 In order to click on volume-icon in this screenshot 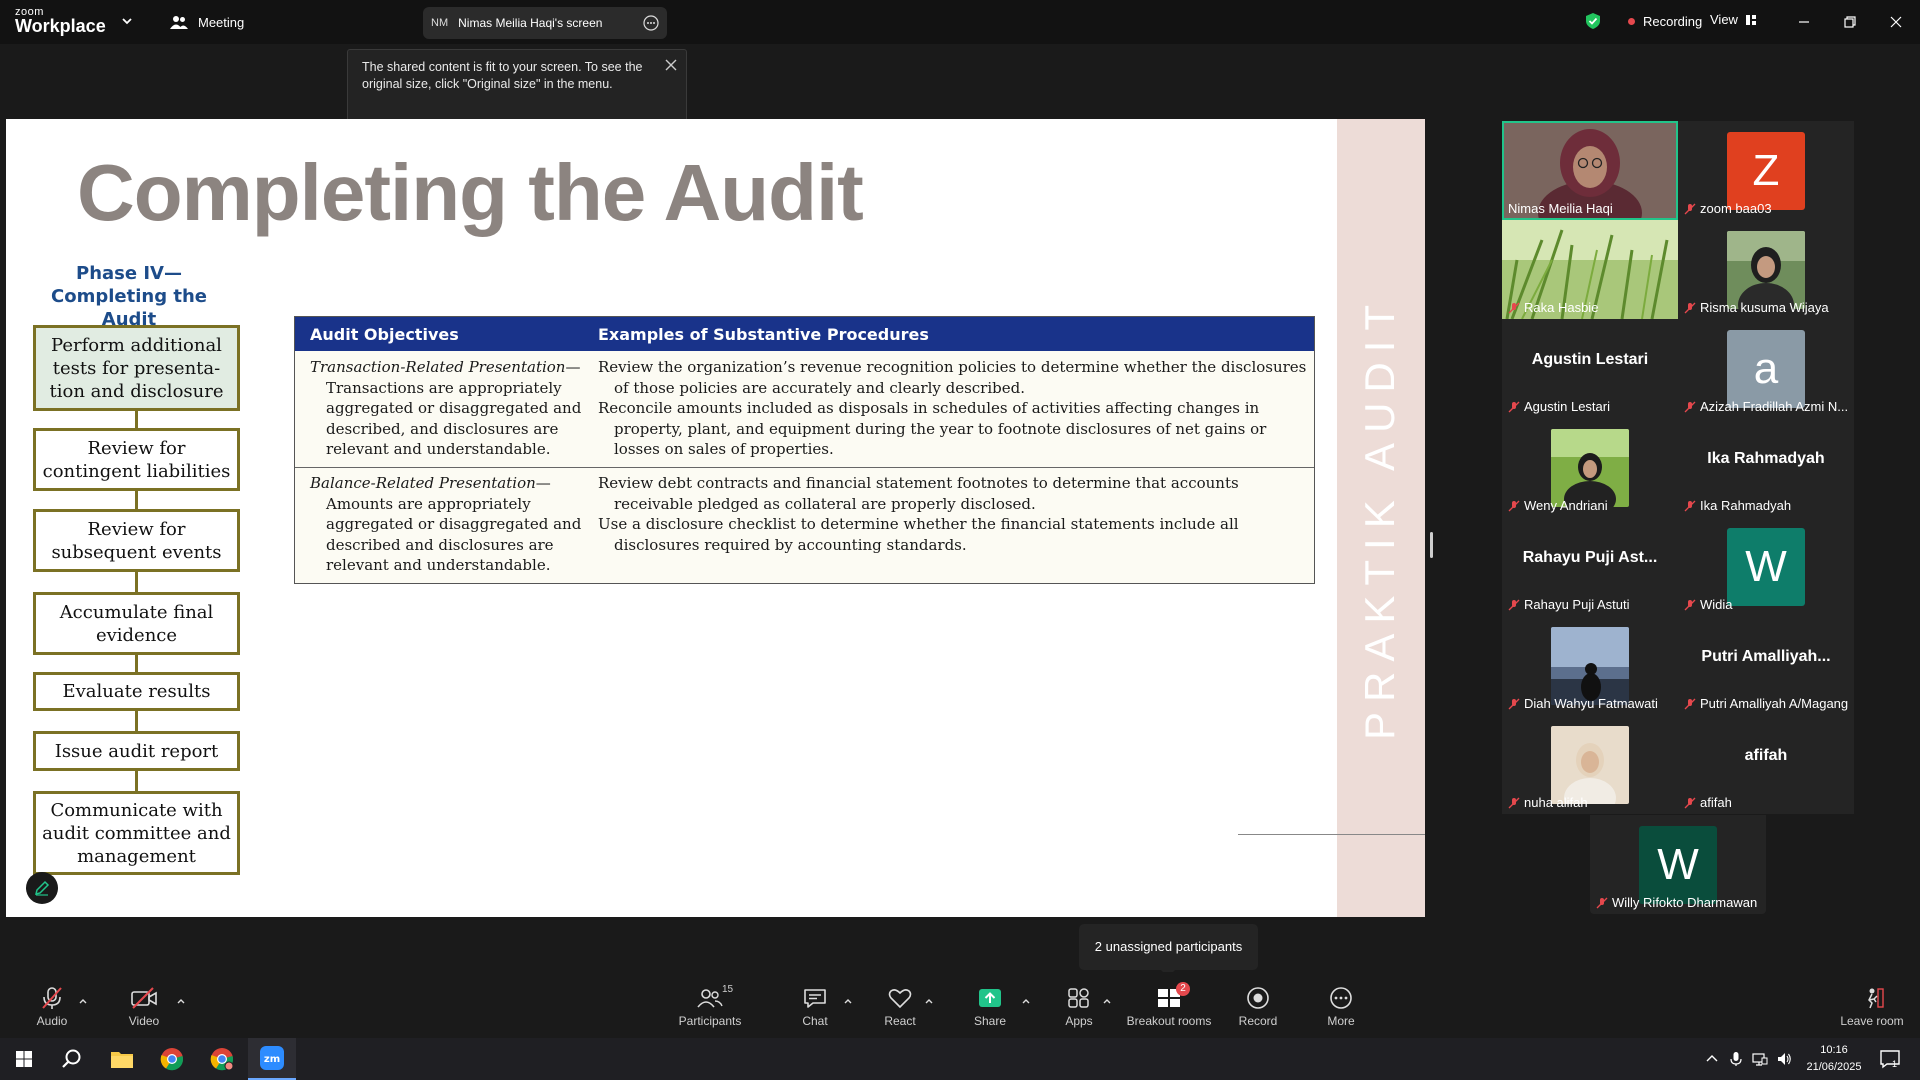, I will do `click(1784, 1059)`.